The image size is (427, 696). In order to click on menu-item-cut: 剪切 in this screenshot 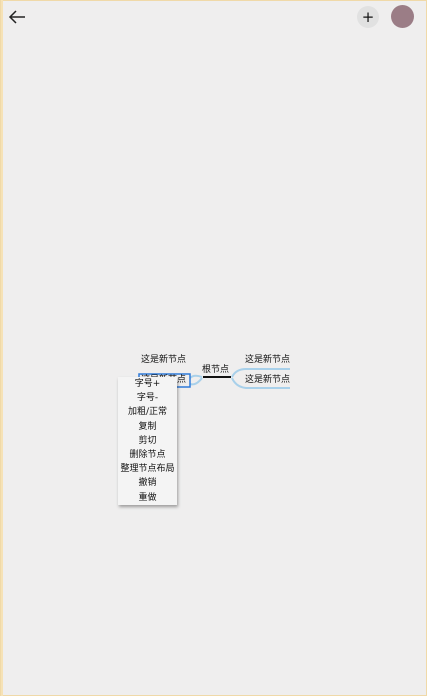, I will do `click(147, 441)`.